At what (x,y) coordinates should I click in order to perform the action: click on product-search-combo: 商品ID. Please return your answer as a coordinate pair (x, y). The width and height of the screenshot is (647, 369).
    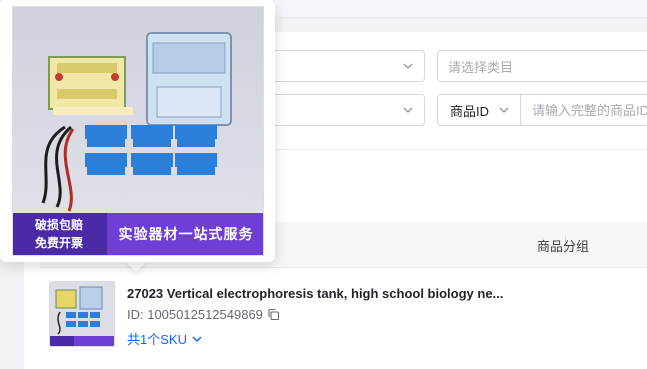
    Looking at the image, I should click on (542, 110).